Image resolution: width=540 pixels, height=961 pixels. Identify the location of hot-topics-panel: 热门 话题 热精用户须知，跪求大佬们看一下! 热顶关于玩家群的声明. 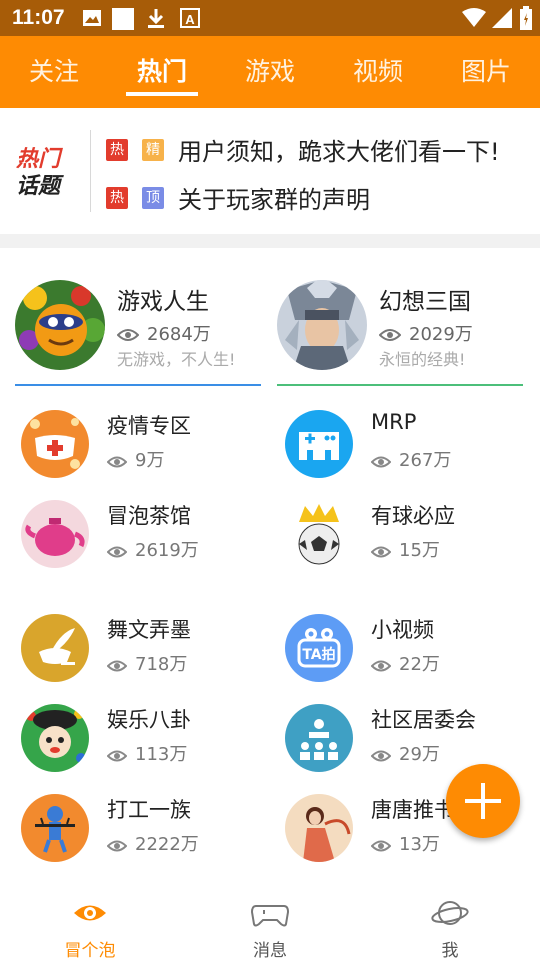
(270, 171).